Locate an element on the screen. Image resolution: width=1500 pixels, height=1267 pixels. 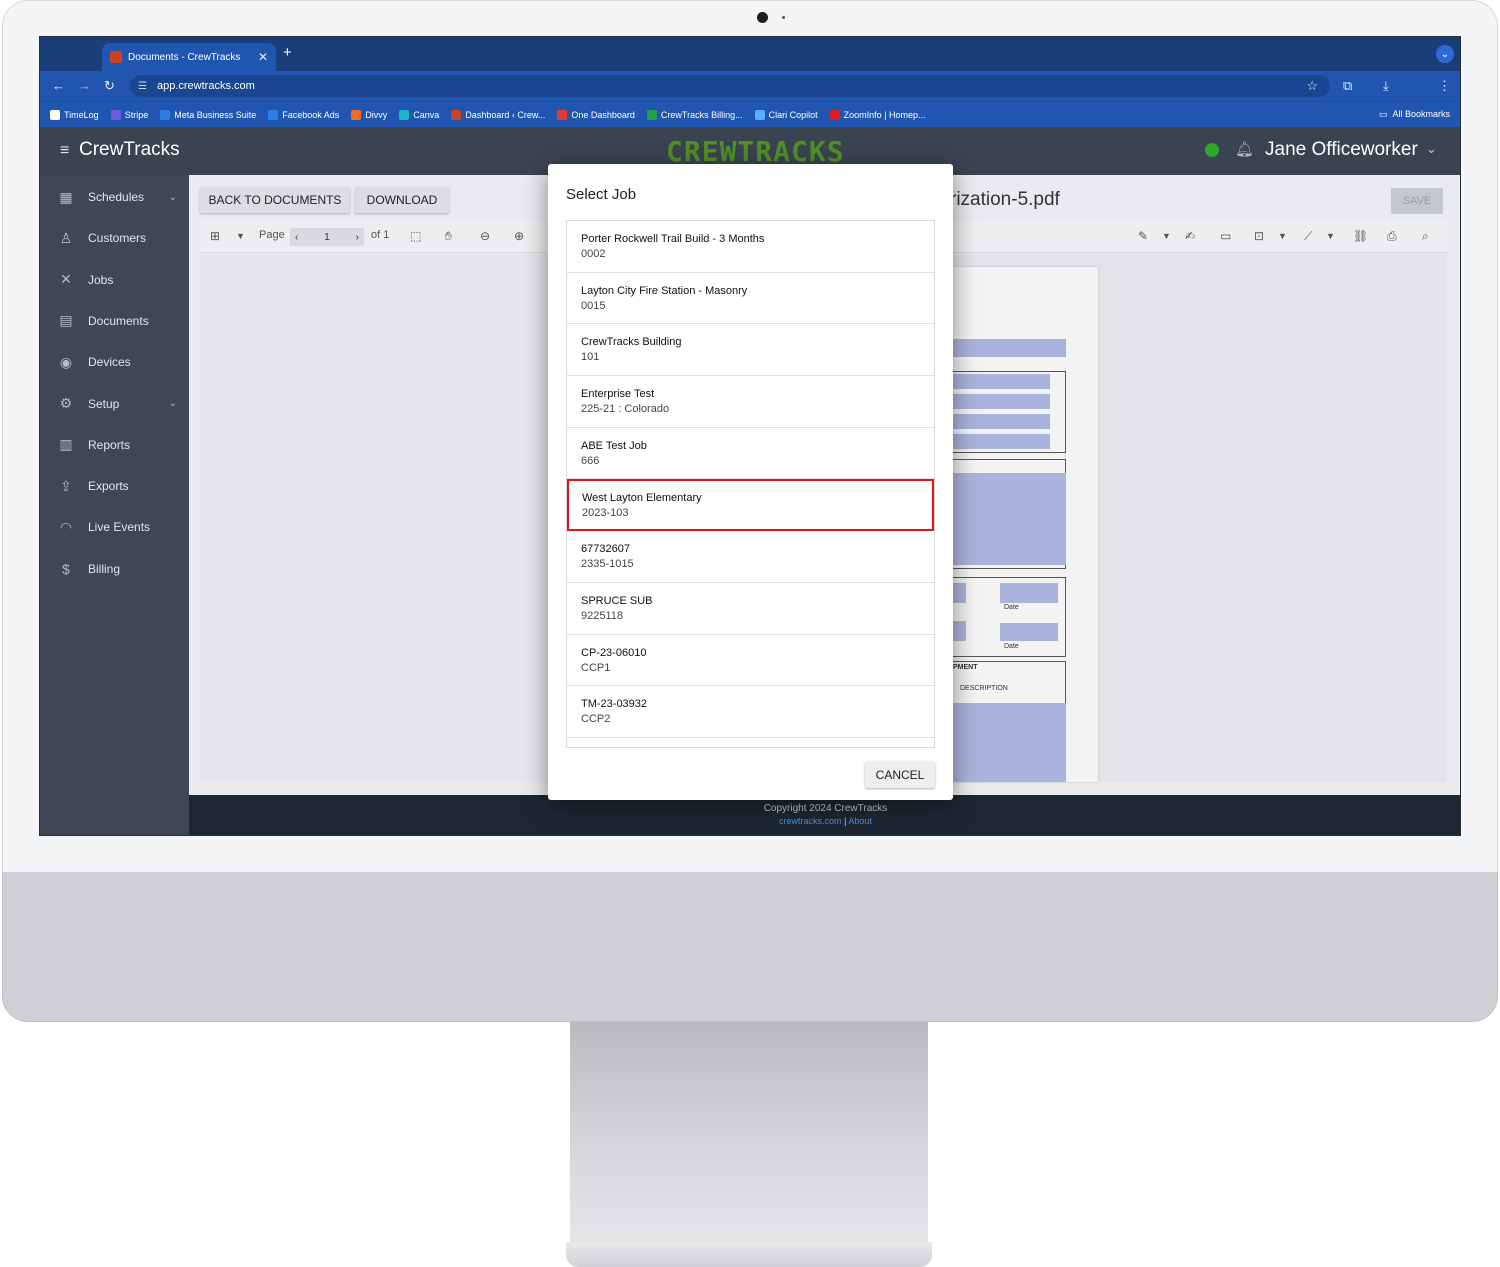
page-label: Page is located at coordinates (272, 235).